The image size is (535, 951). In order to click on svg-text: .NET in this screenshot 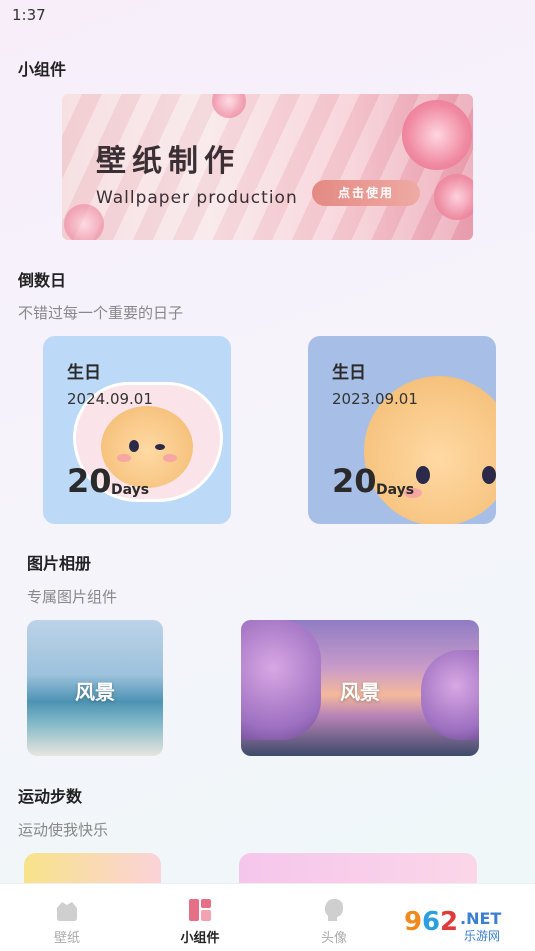, I will do `click(480, 918)`.